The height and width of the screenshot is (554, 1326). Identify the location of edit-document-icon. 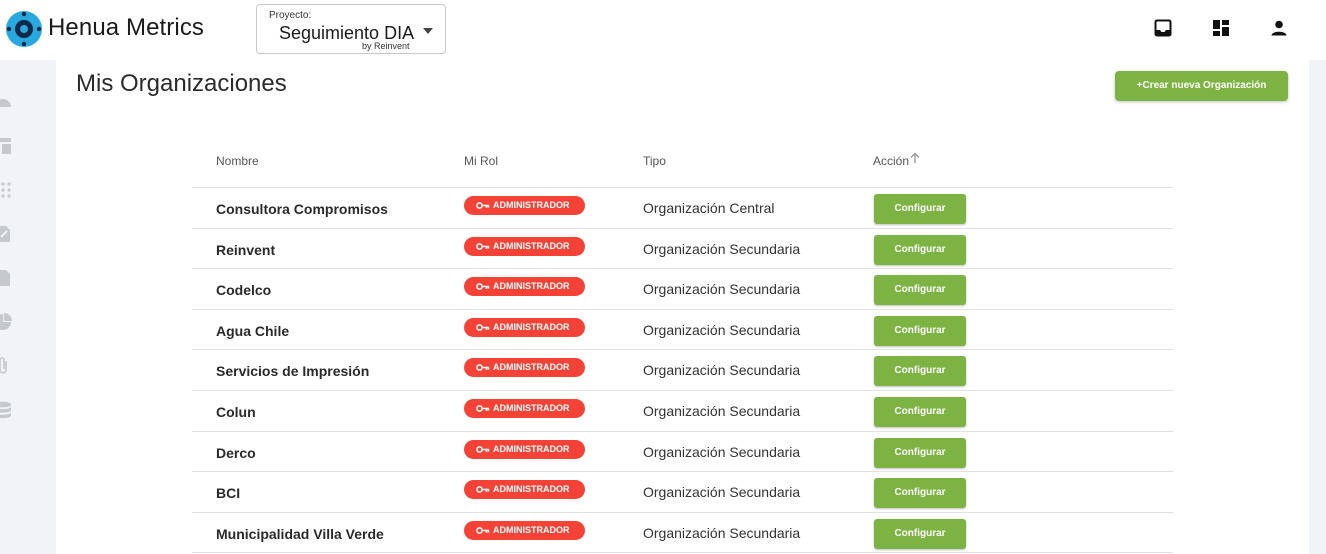
(6, 234).